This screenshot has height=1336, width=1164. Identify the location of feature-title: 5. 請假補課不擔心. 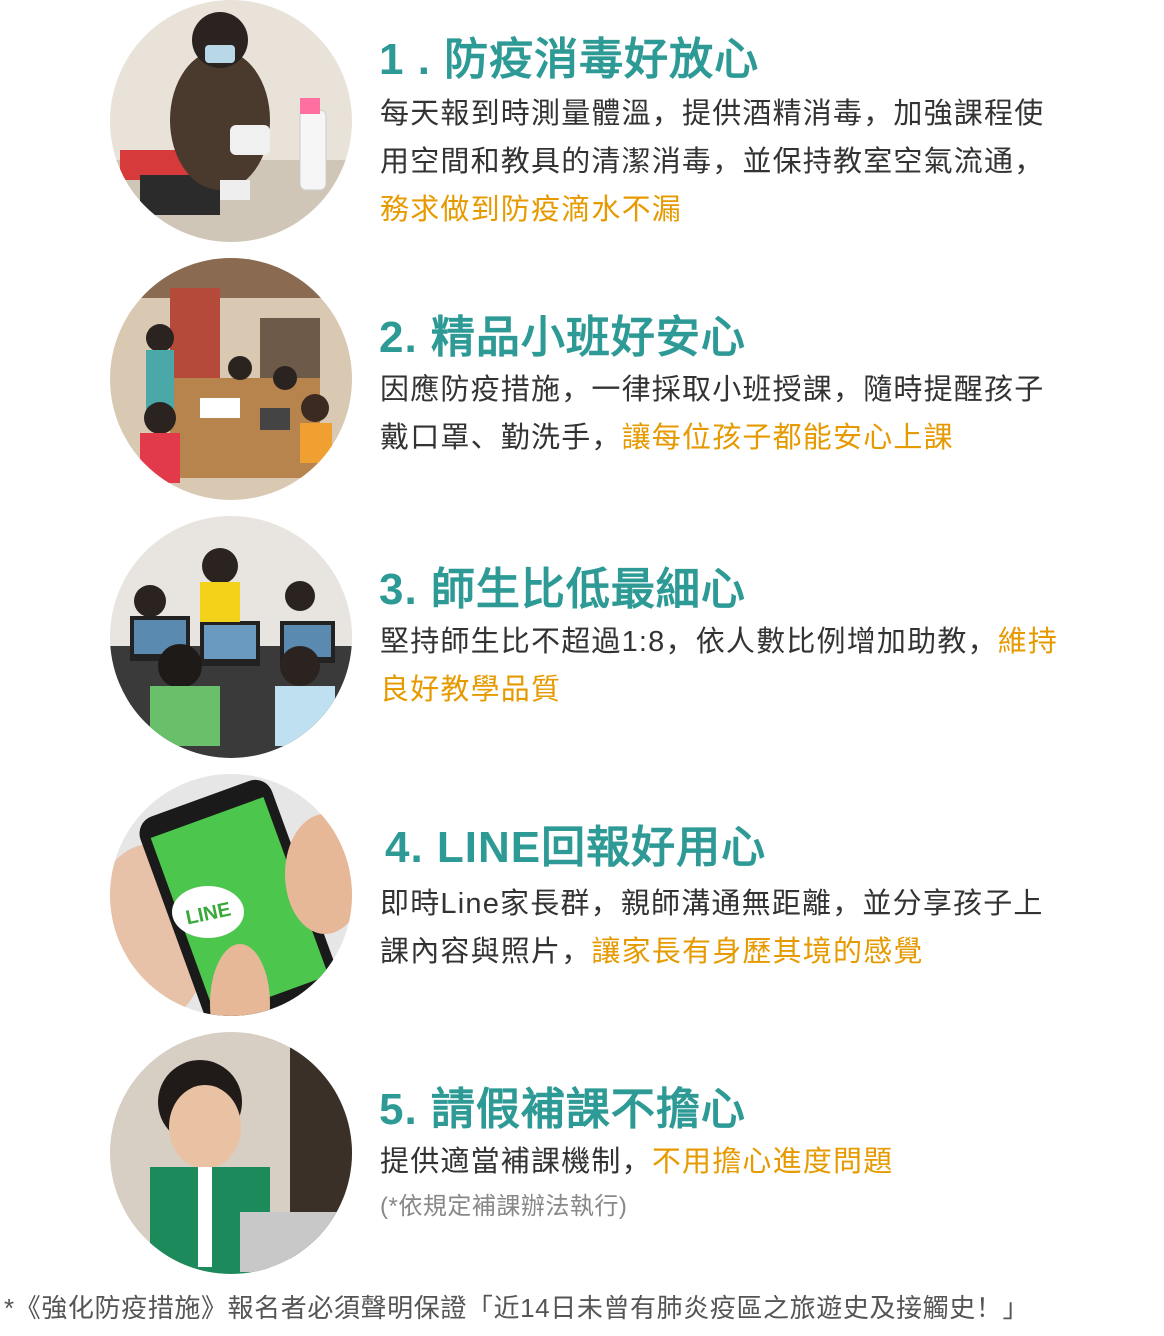
(562, 1109).